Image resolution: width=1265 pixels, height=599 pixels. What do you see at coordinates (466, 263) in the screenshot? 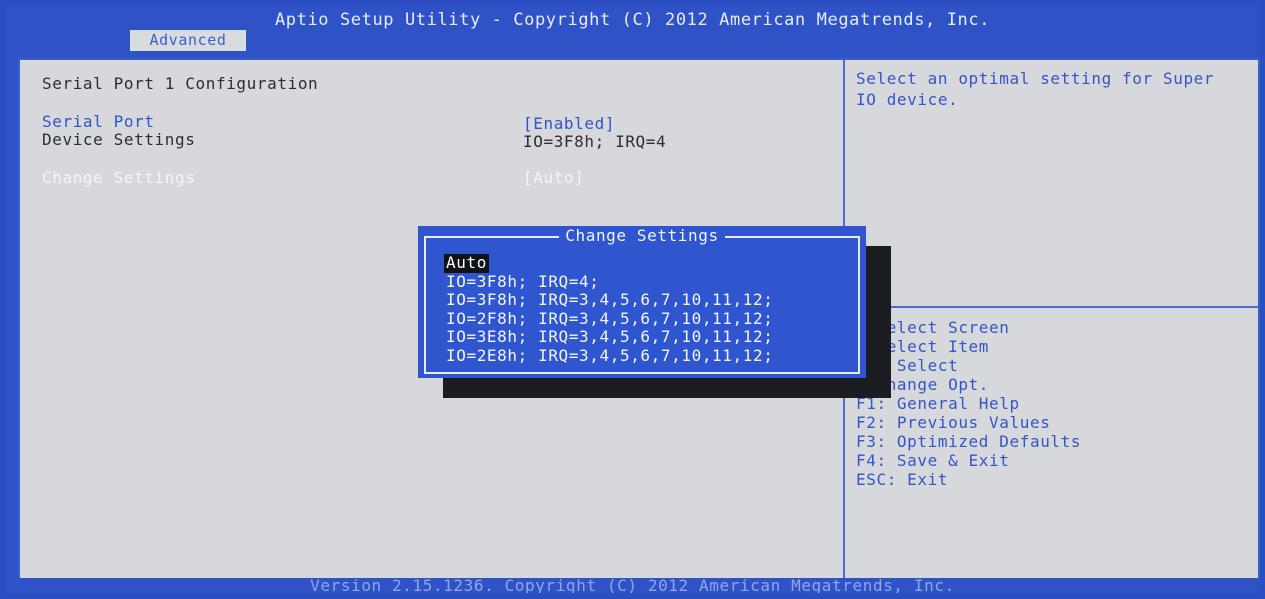
I see `popup-option-selected: Auto` at bounding box center [466, 263].